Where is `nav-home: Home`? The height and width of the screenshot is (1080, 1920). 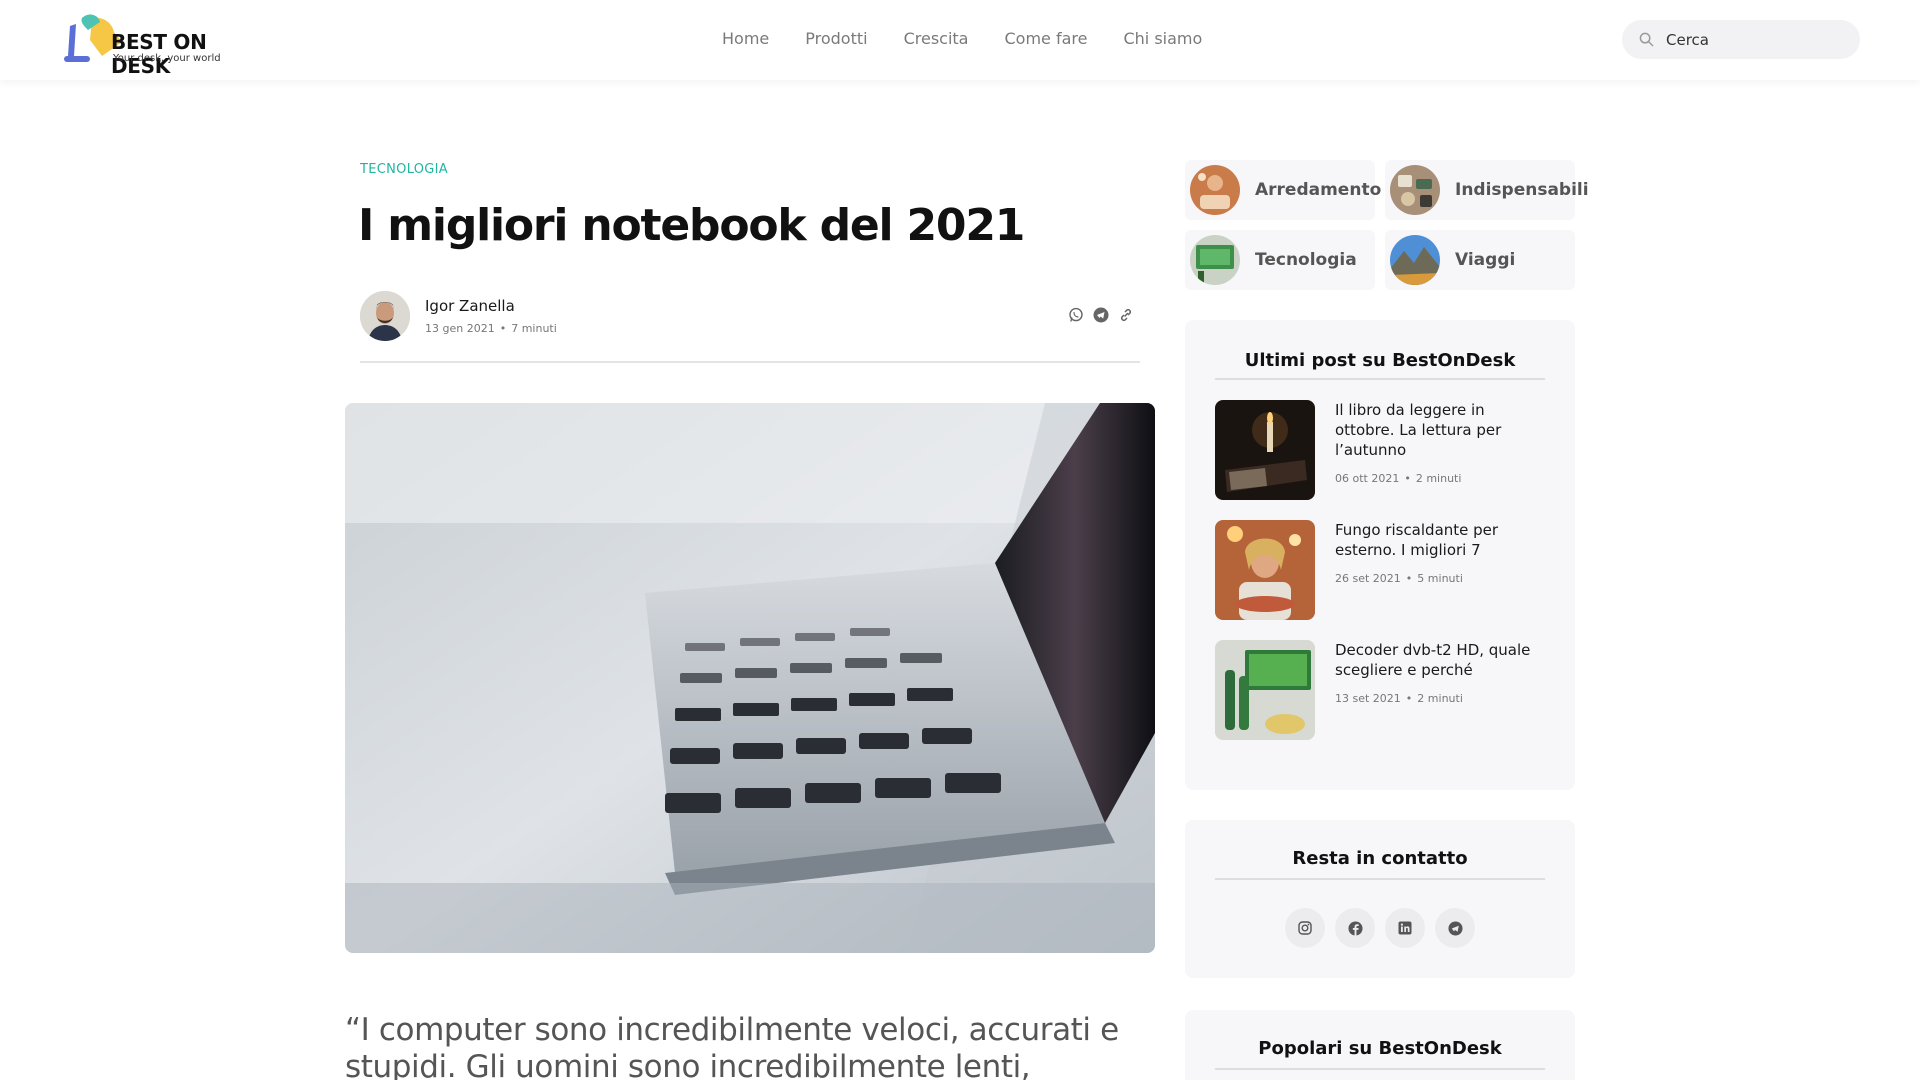 nav-home: Home is located at coordinates (745, 38).